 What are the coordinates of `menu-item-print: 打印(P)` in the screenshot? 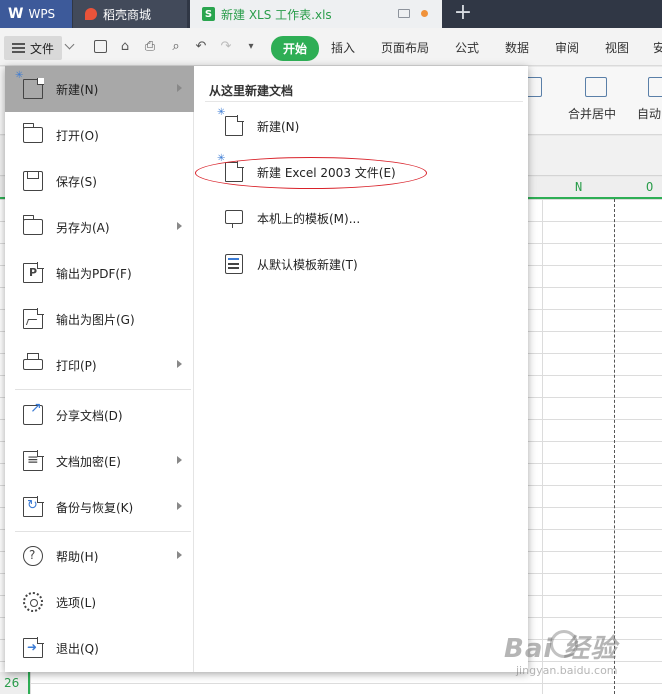 It's located at (99, 365).